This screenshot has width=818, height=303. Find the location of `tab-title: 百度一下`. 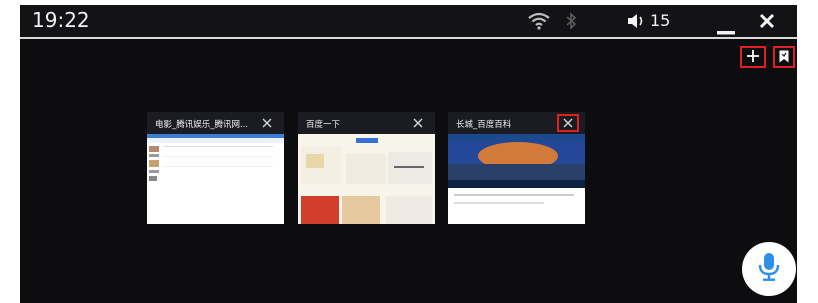

tab-title: 百度一下 is located at coordinates (323, 125).